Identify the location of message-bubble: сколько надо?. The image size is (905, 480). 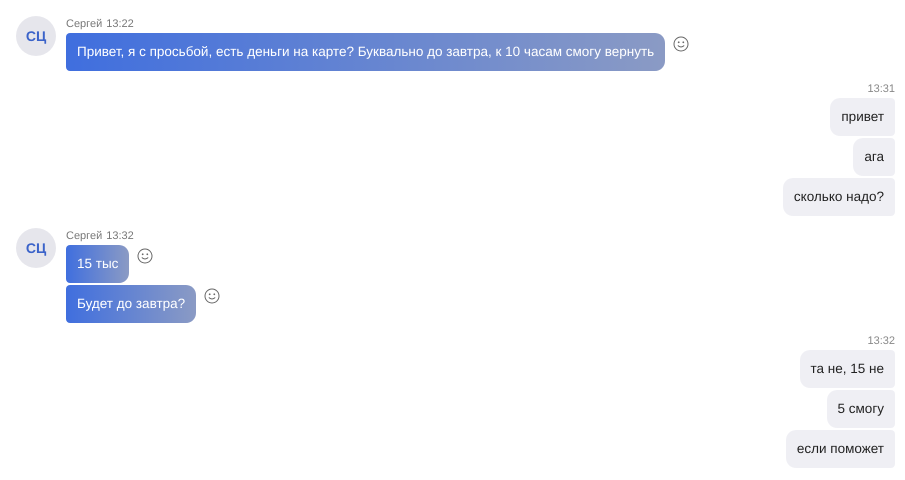
(838, 197).